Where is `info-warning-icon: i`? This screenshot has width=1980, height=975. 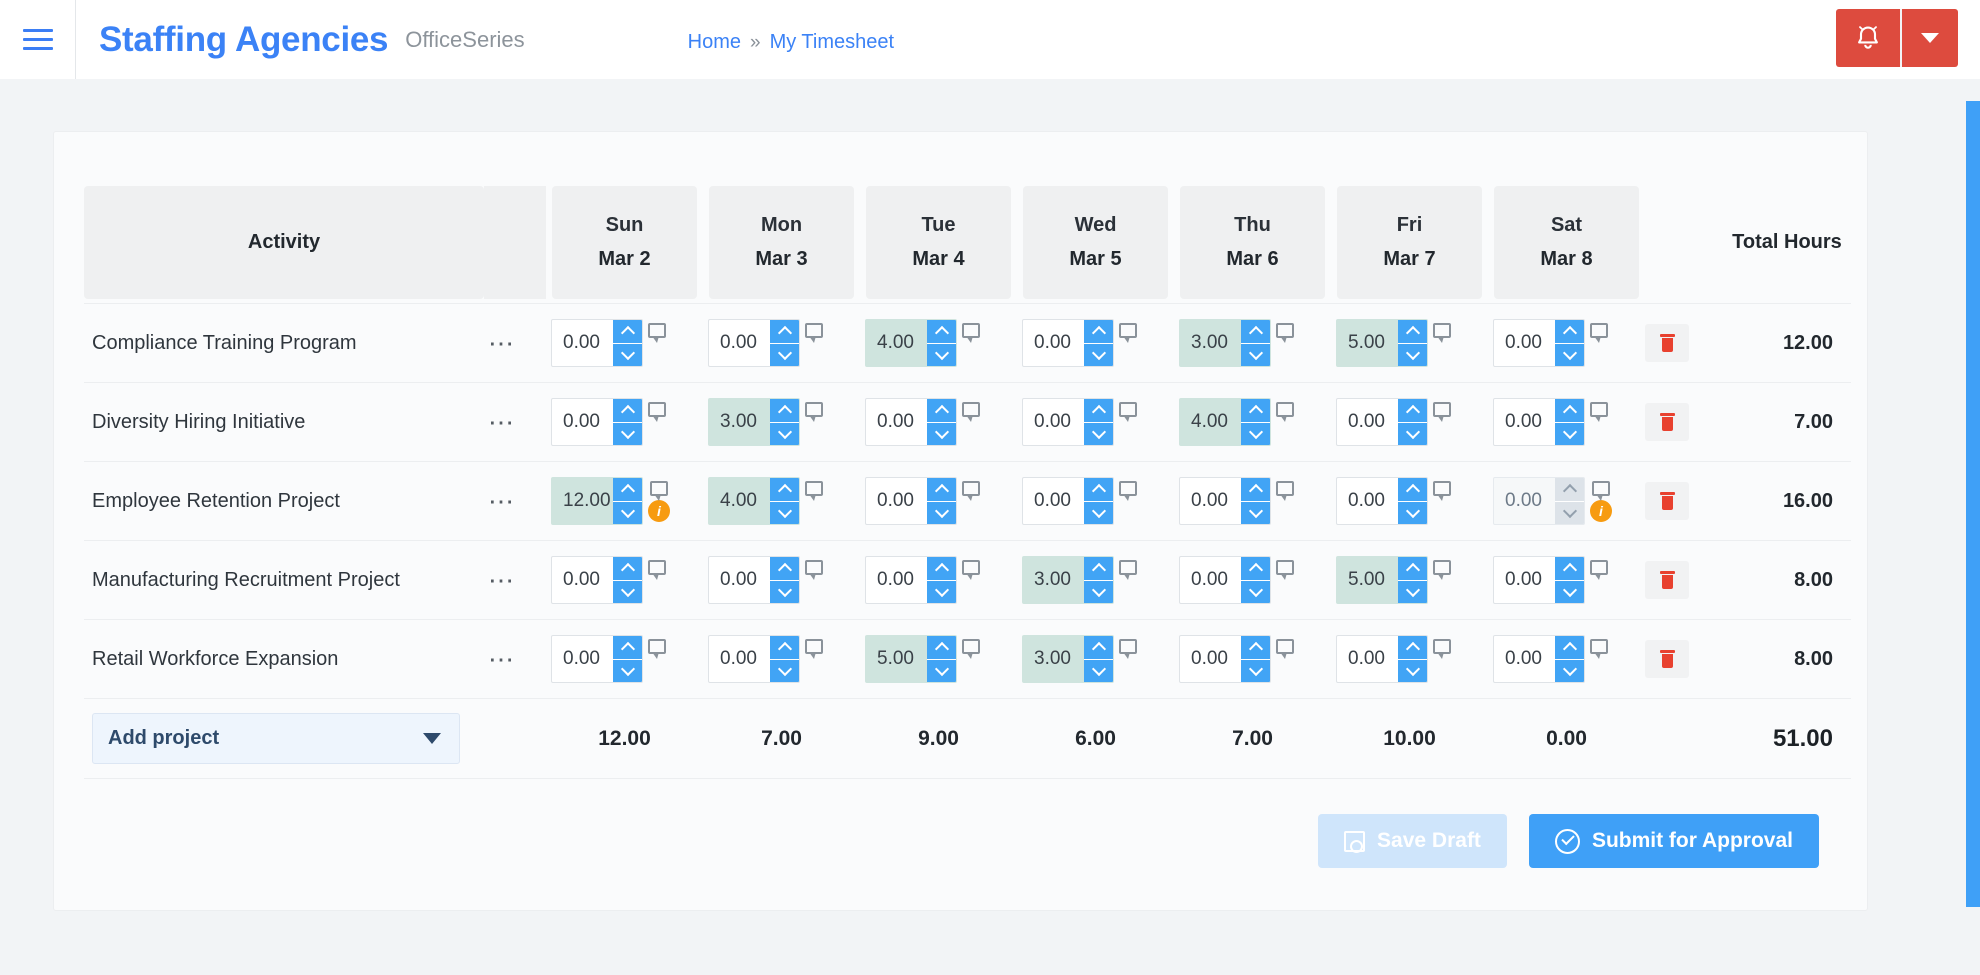
info-warning-icon: i is located at coordinates (659, 511).